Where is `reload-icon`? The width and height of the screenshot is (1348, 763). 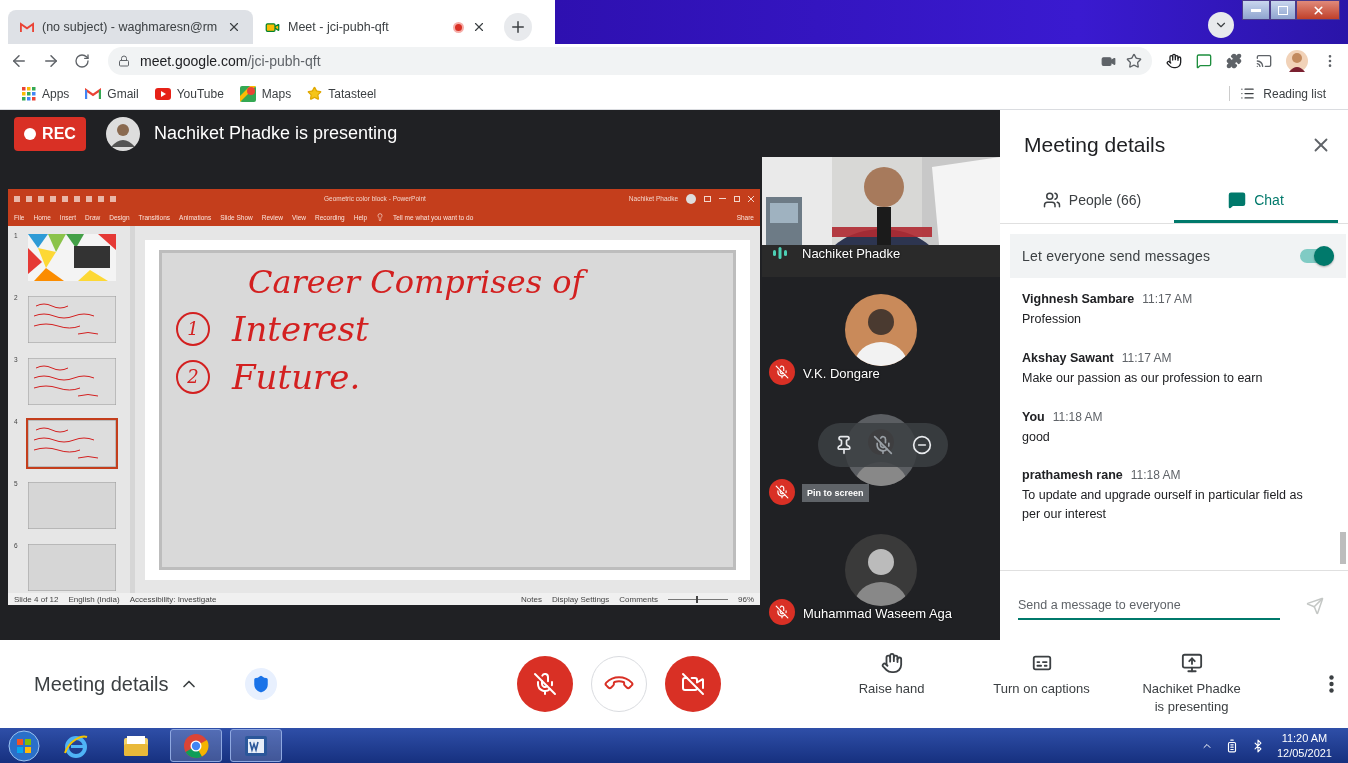 reload-icon is located at coordinates (82, 61).